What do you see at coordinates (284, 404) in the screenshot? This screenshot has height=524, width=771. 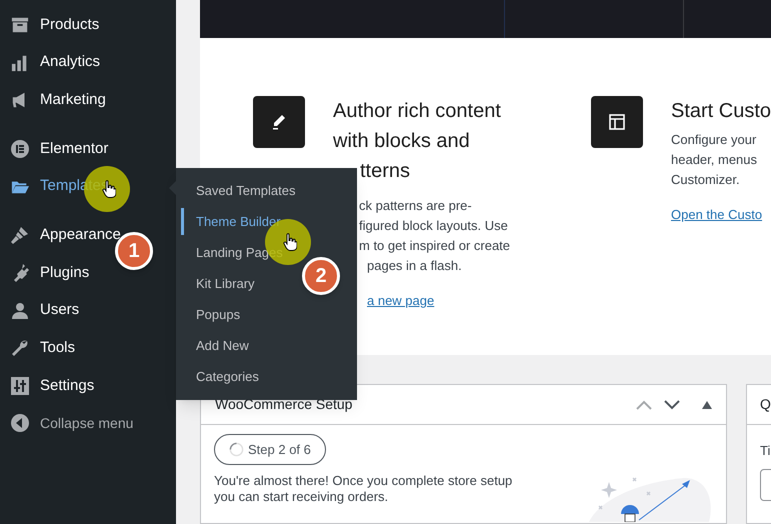 I see `panel-title: WooCommerce Setup` at bounding box center [284, 404].